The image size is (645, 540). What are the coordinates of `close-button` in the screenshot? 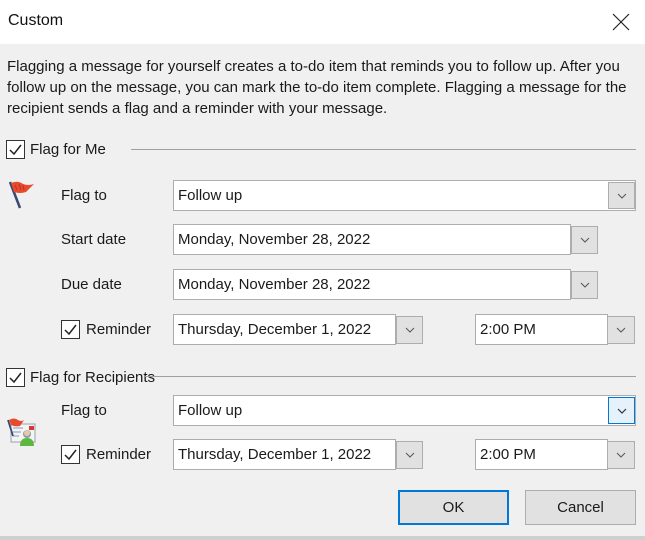 It's located at (621, 22).